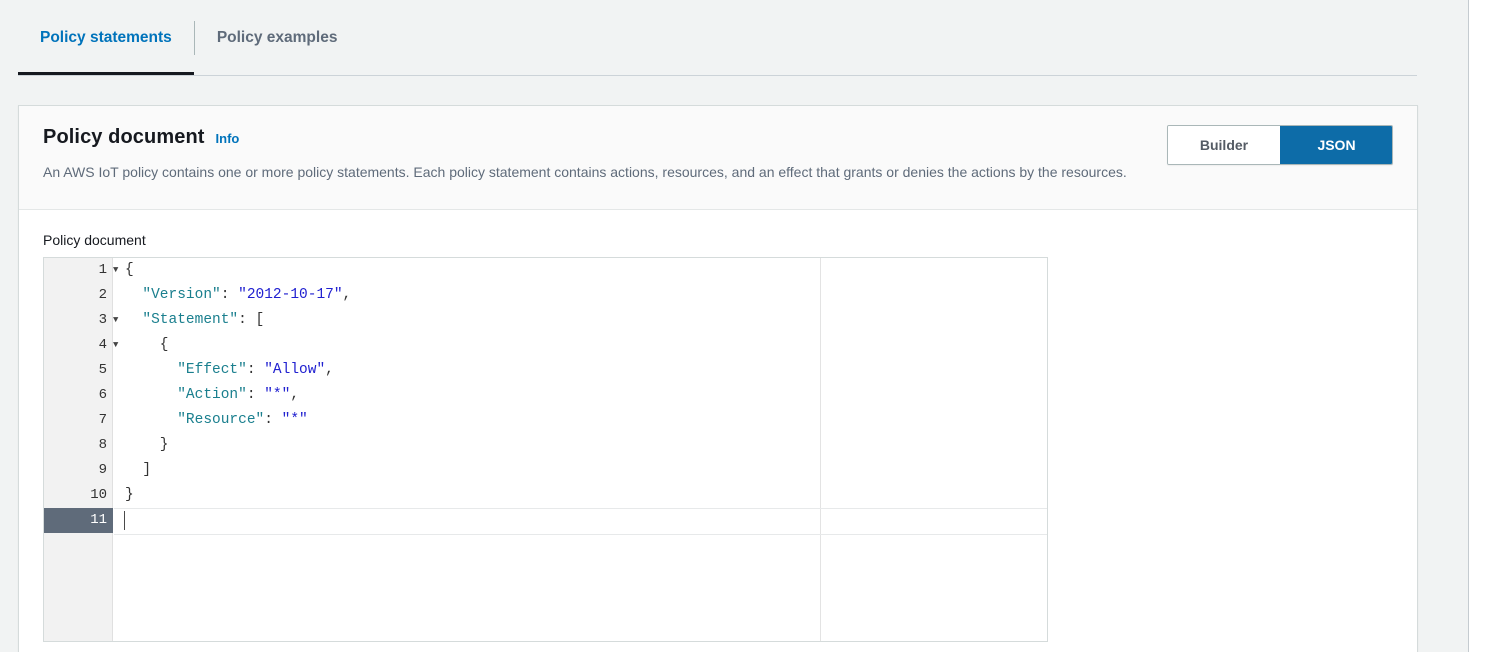  I want to click on editor-line: 11, so click(545, 521).